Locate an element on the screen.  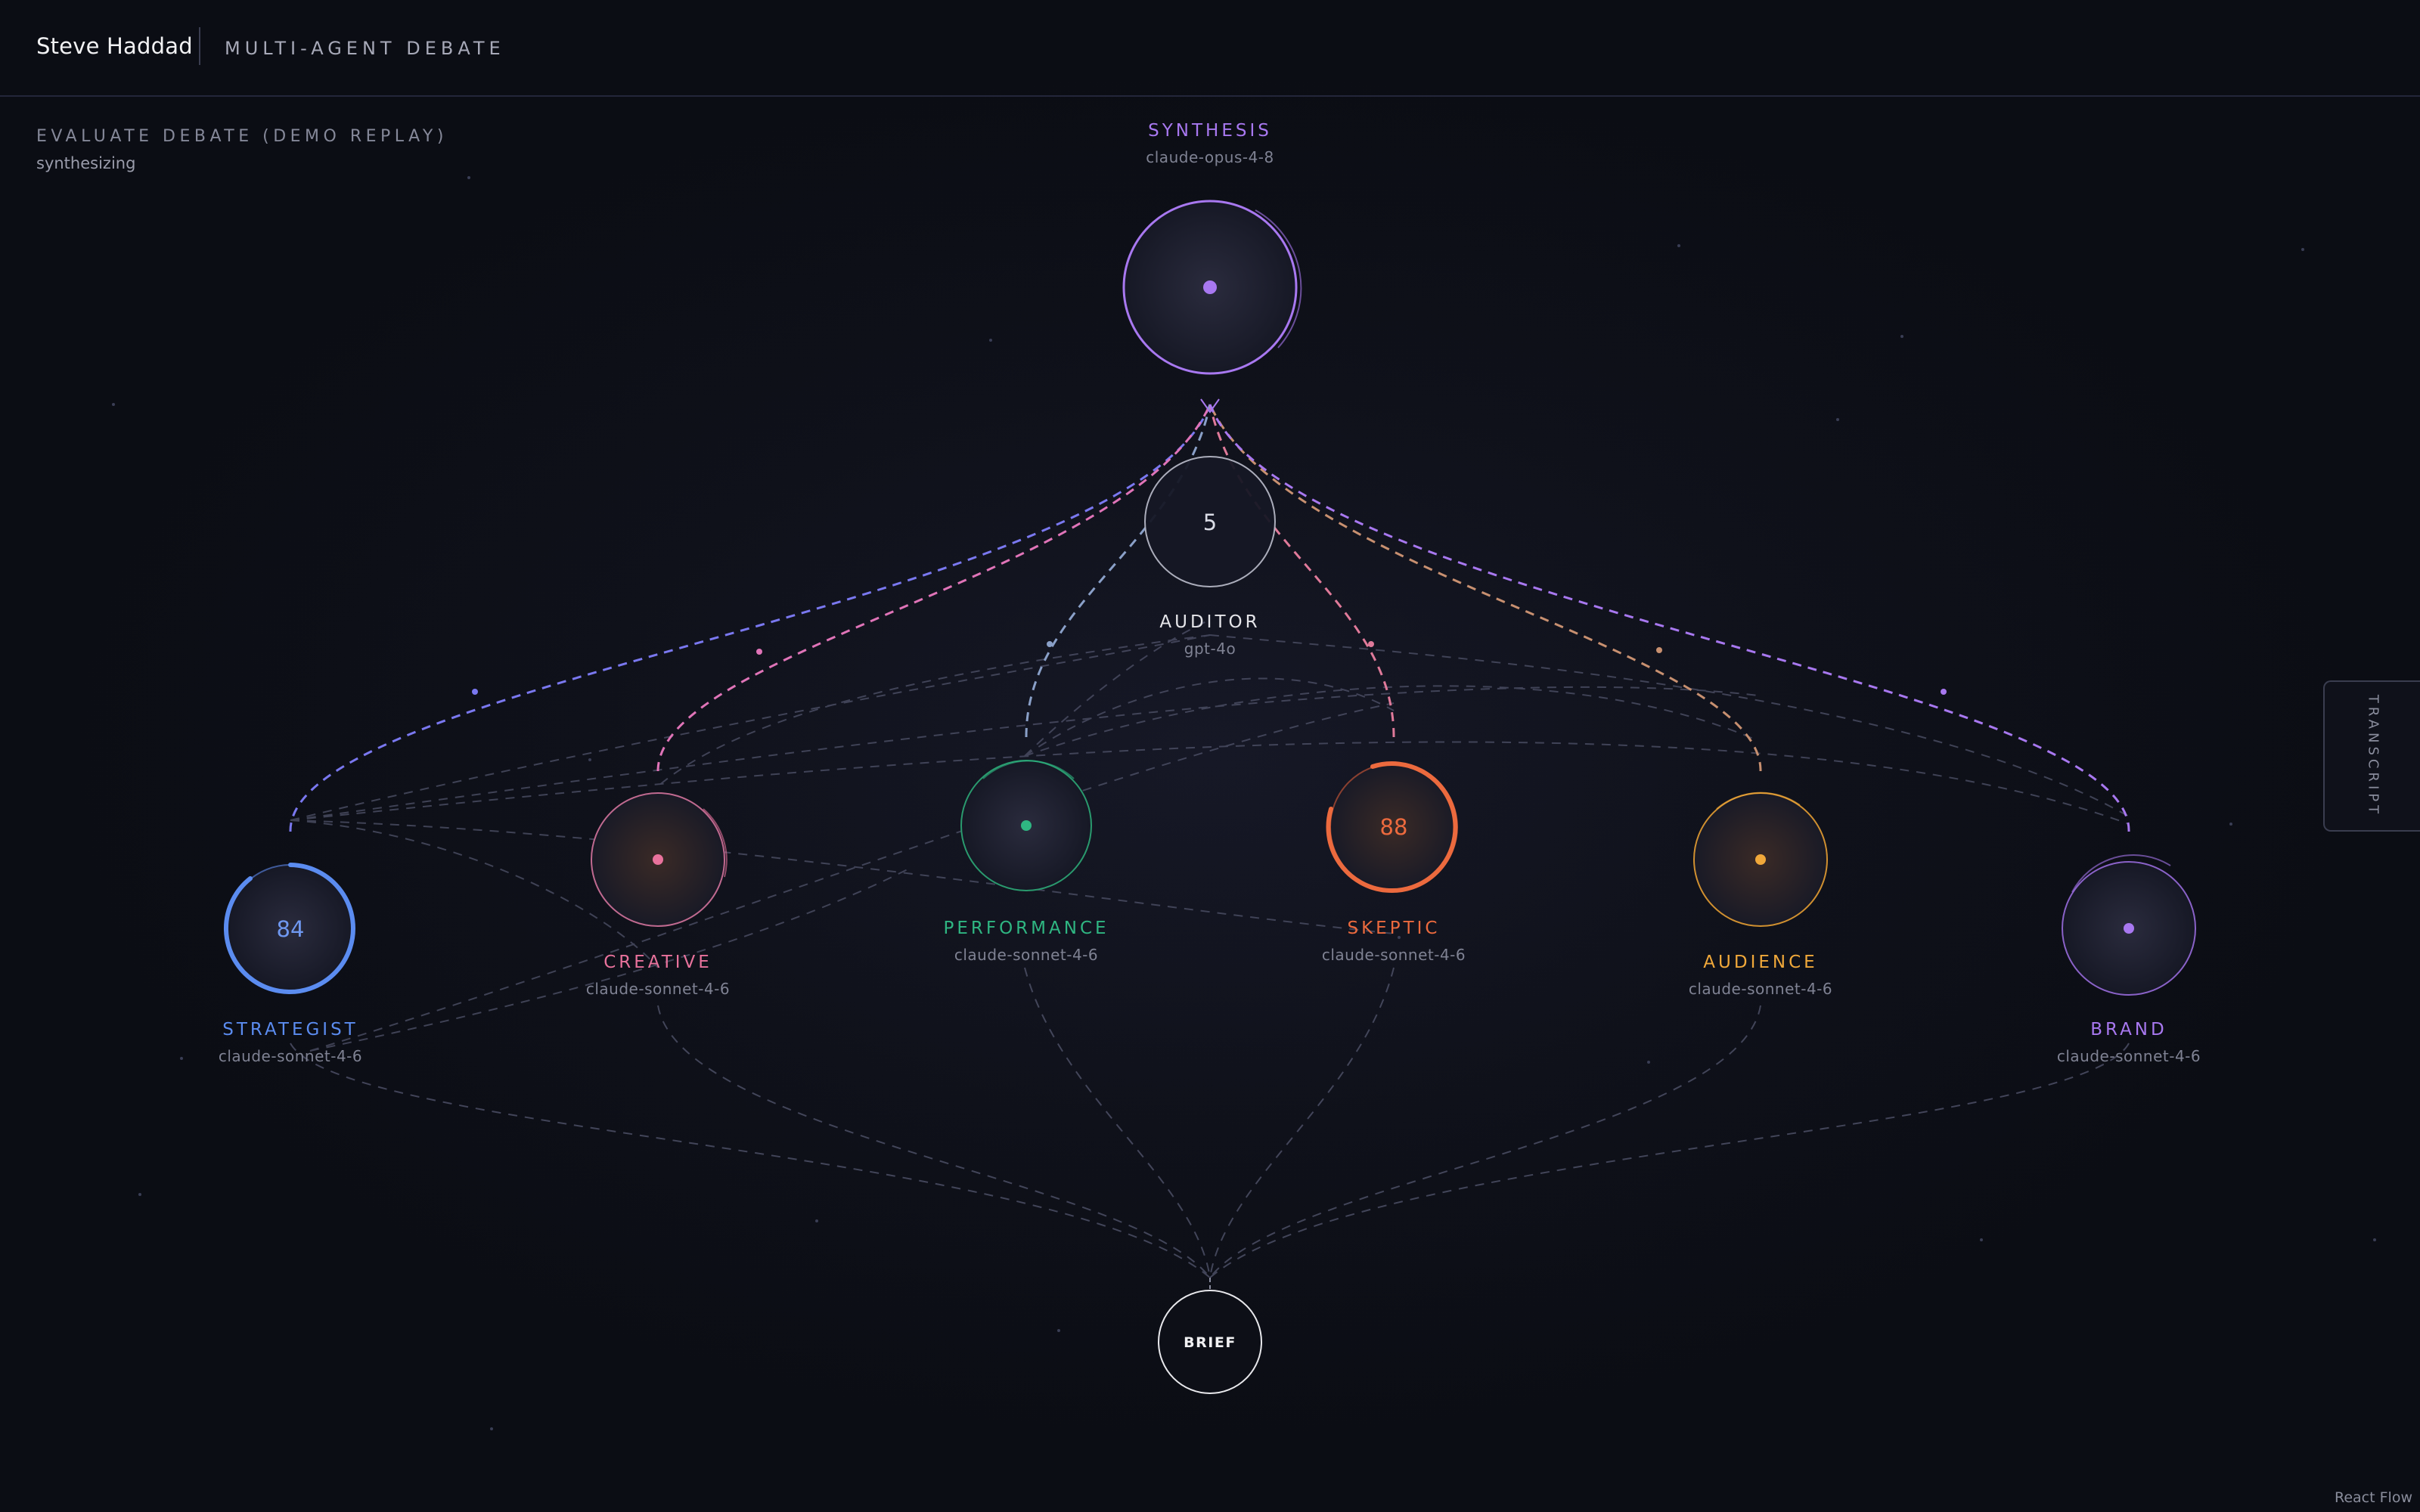
audience-model: claude-sonnet-4-6 is located at coordinates (1760, 989).